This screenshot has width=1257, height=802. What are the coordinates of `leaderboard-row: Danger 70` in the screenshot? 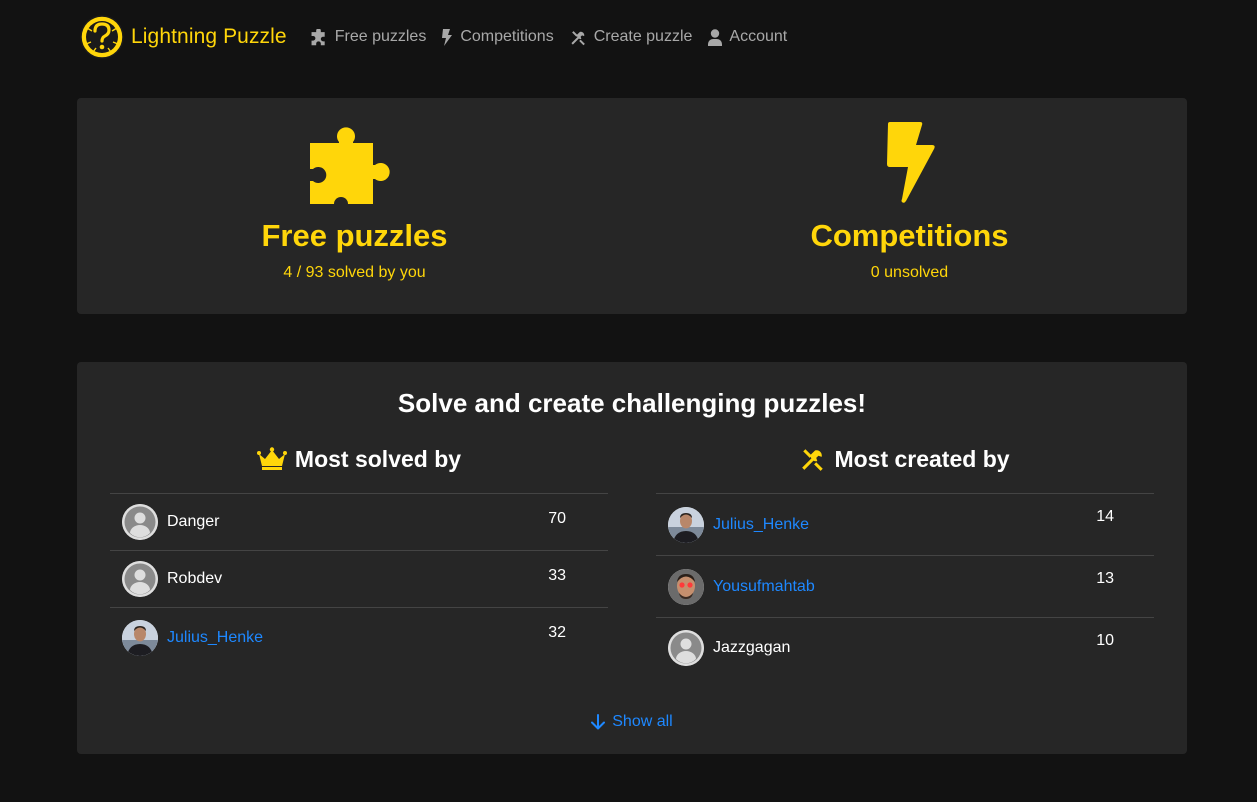 It's located at (359, 522).